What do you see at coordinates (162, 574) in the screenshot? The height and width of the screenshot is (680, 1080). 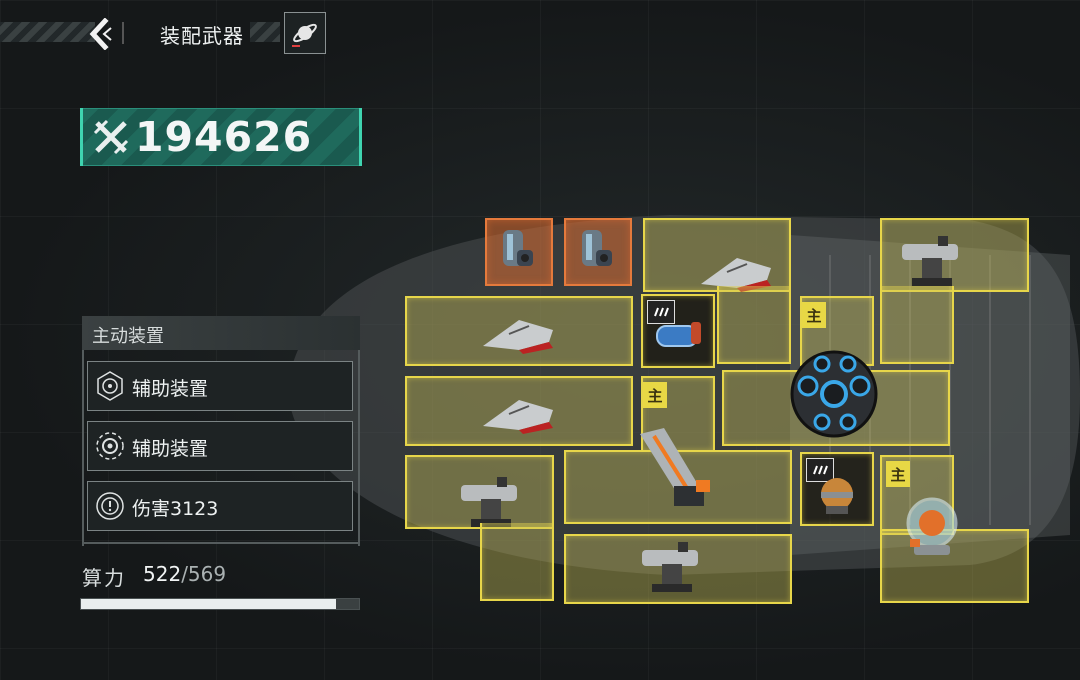 I see `compute-current: 522` at bounding box center [162, 574].